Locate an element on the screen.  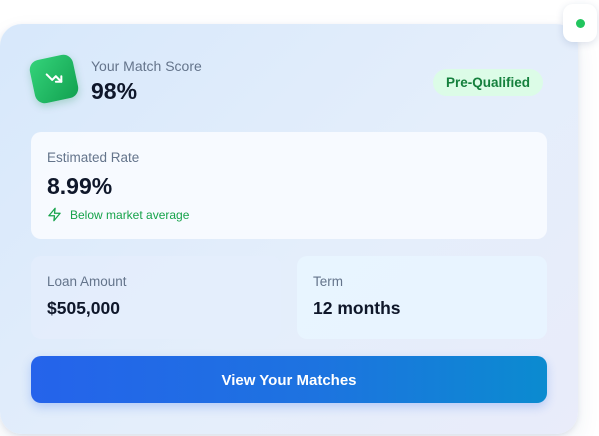
rate-note: Below market average is located at coordinates (118, 214).